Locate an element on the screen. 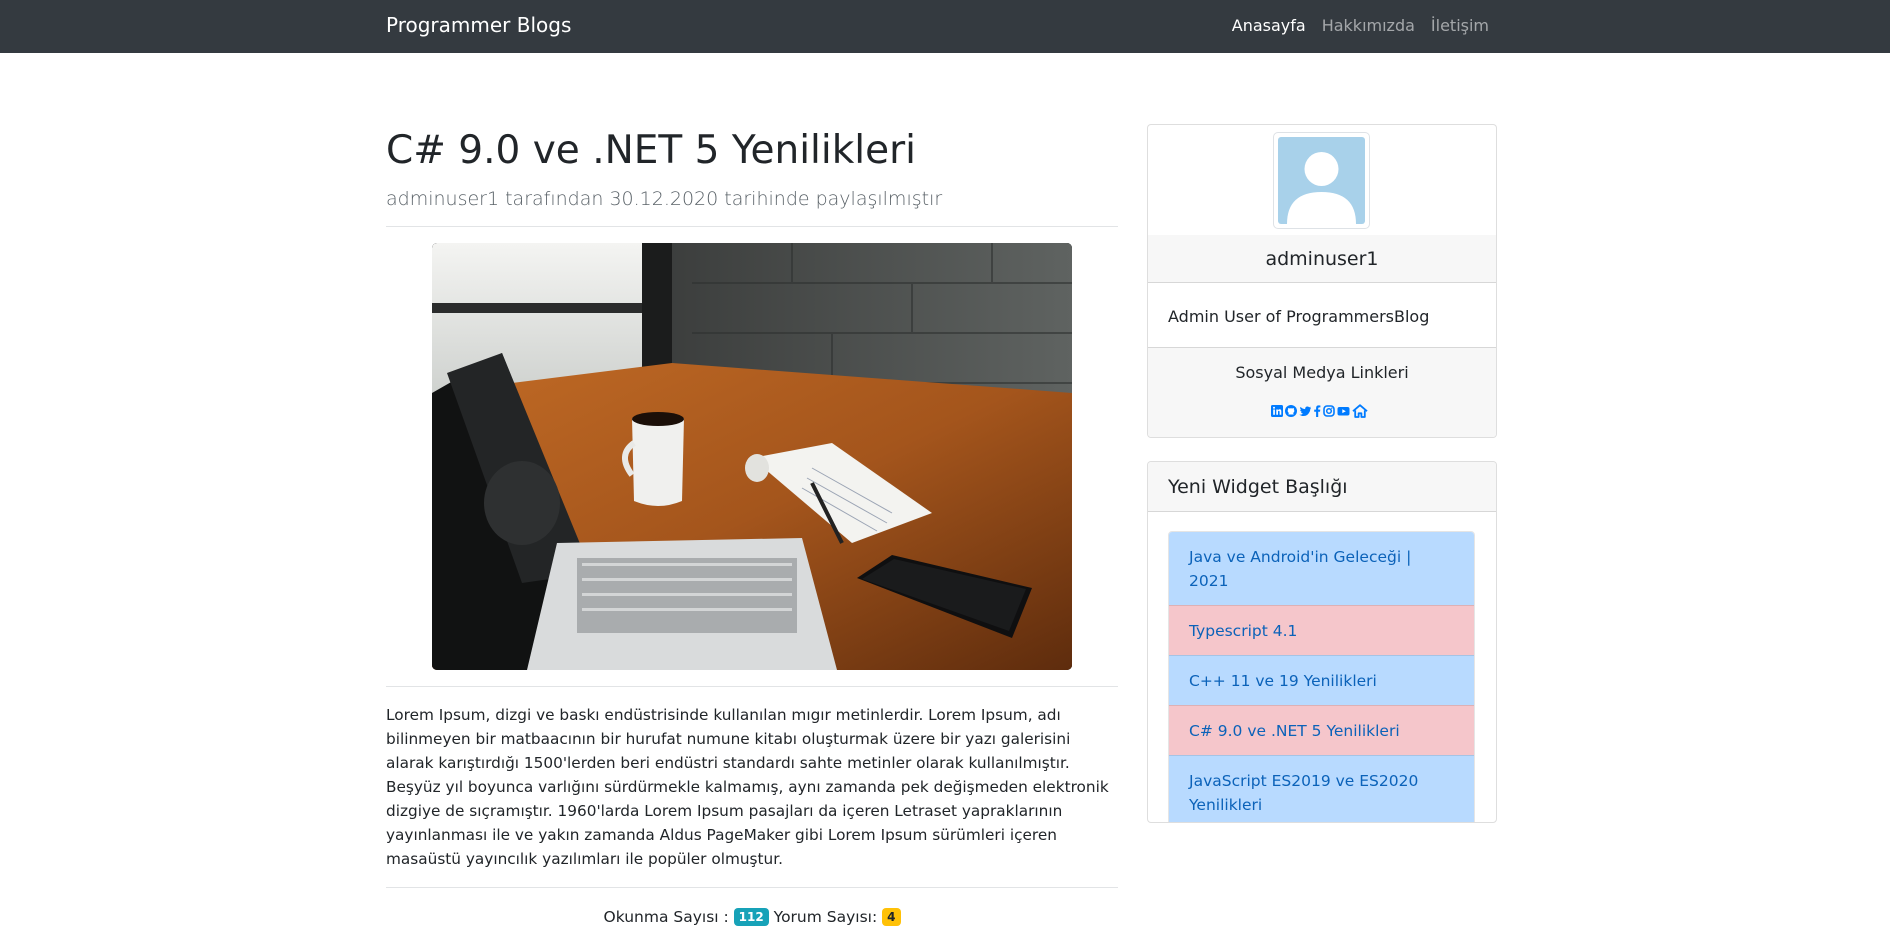 The height and width of the screenshot is (929, 1890). facebook-icon is located at coordinates (1317, 411).